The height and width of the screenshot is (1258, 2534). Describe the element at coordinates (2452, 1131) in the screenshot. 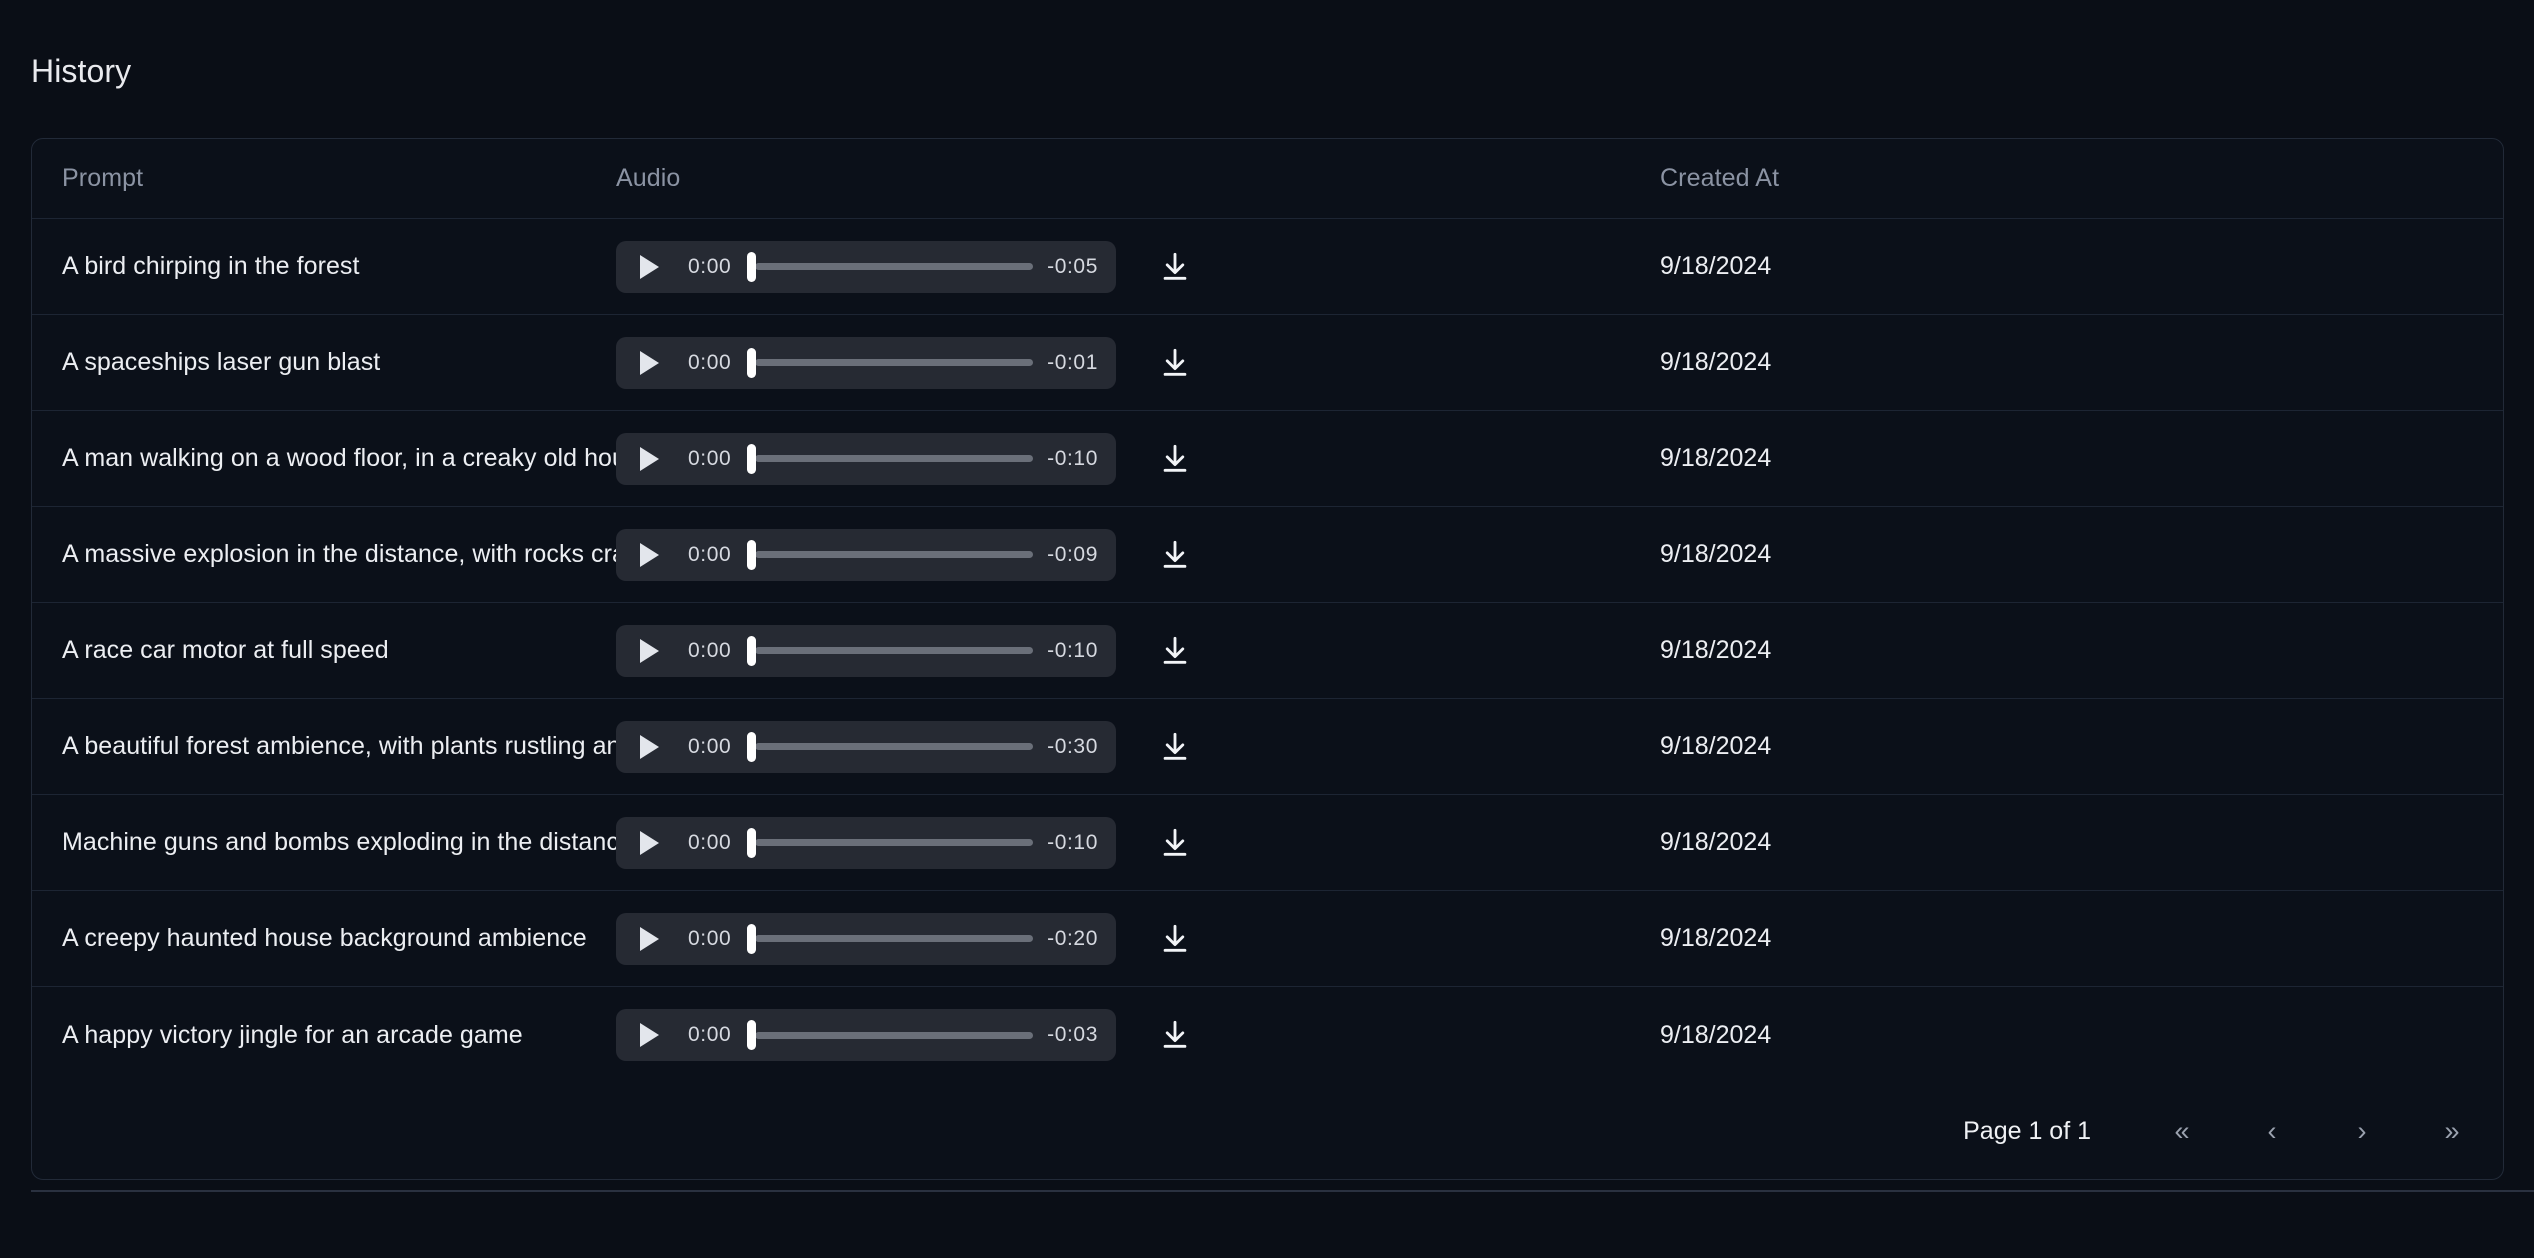

I see `last-page-button: »` at that location.